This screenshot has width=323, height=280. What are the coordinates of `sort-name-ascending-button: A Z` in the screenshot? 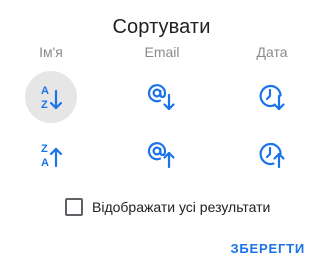 It's located at (51, 97).